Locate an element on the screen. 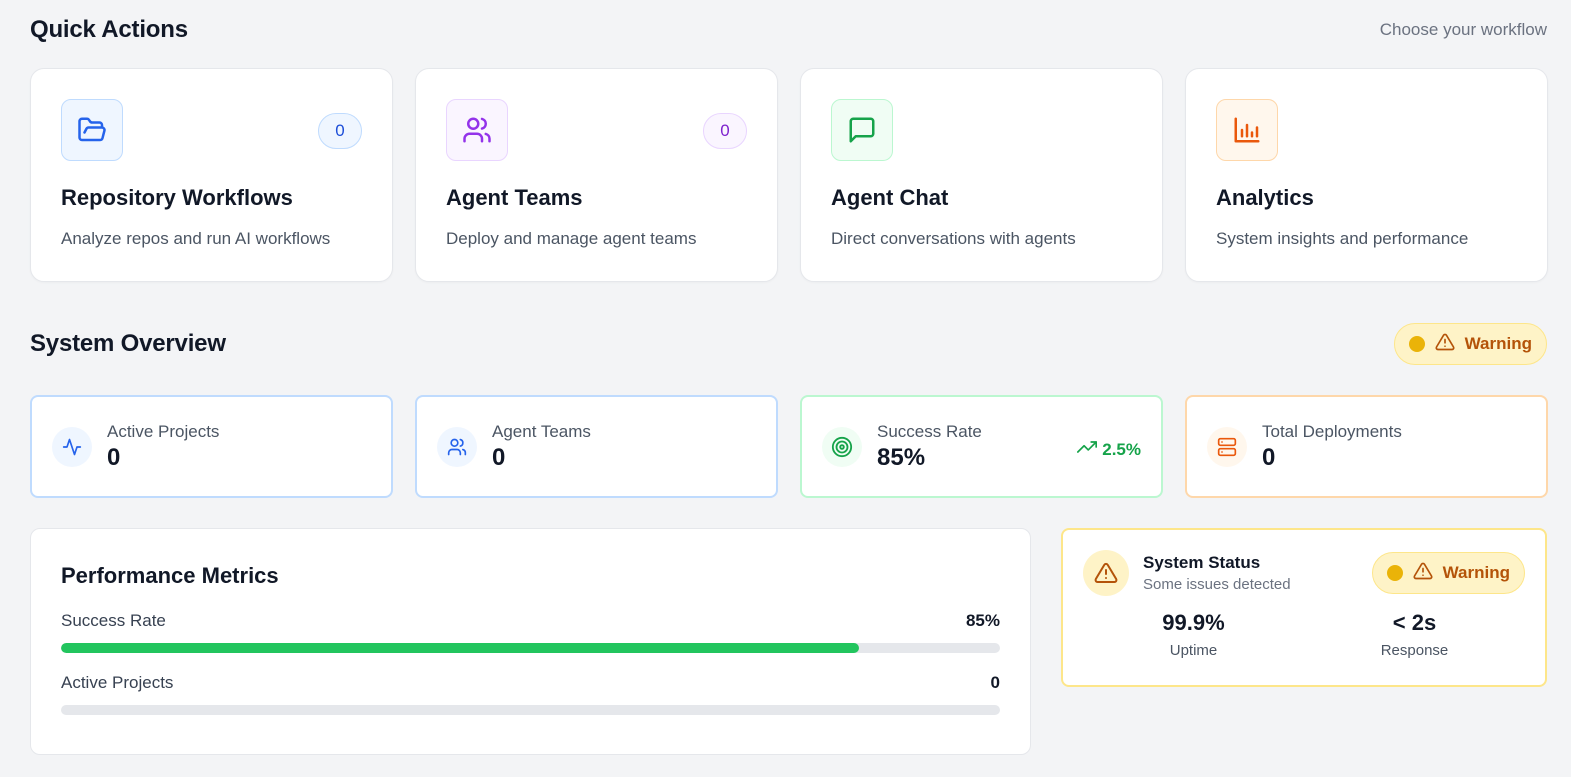 This screenshot has height=777, width=1571. metric-value: 0 is located at coordinates (995, 682).